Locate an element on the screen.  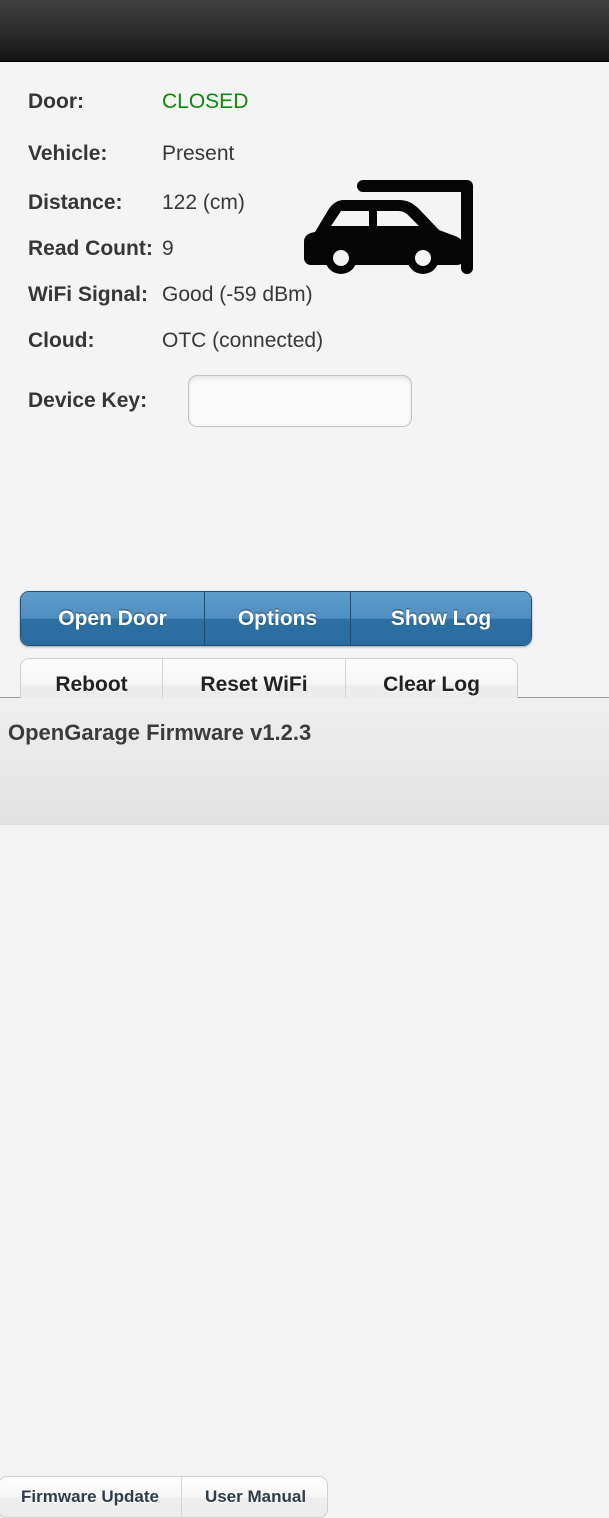
status-value-wifi-signal: Good (-59 dBm) is located at coordinates (237, 294).